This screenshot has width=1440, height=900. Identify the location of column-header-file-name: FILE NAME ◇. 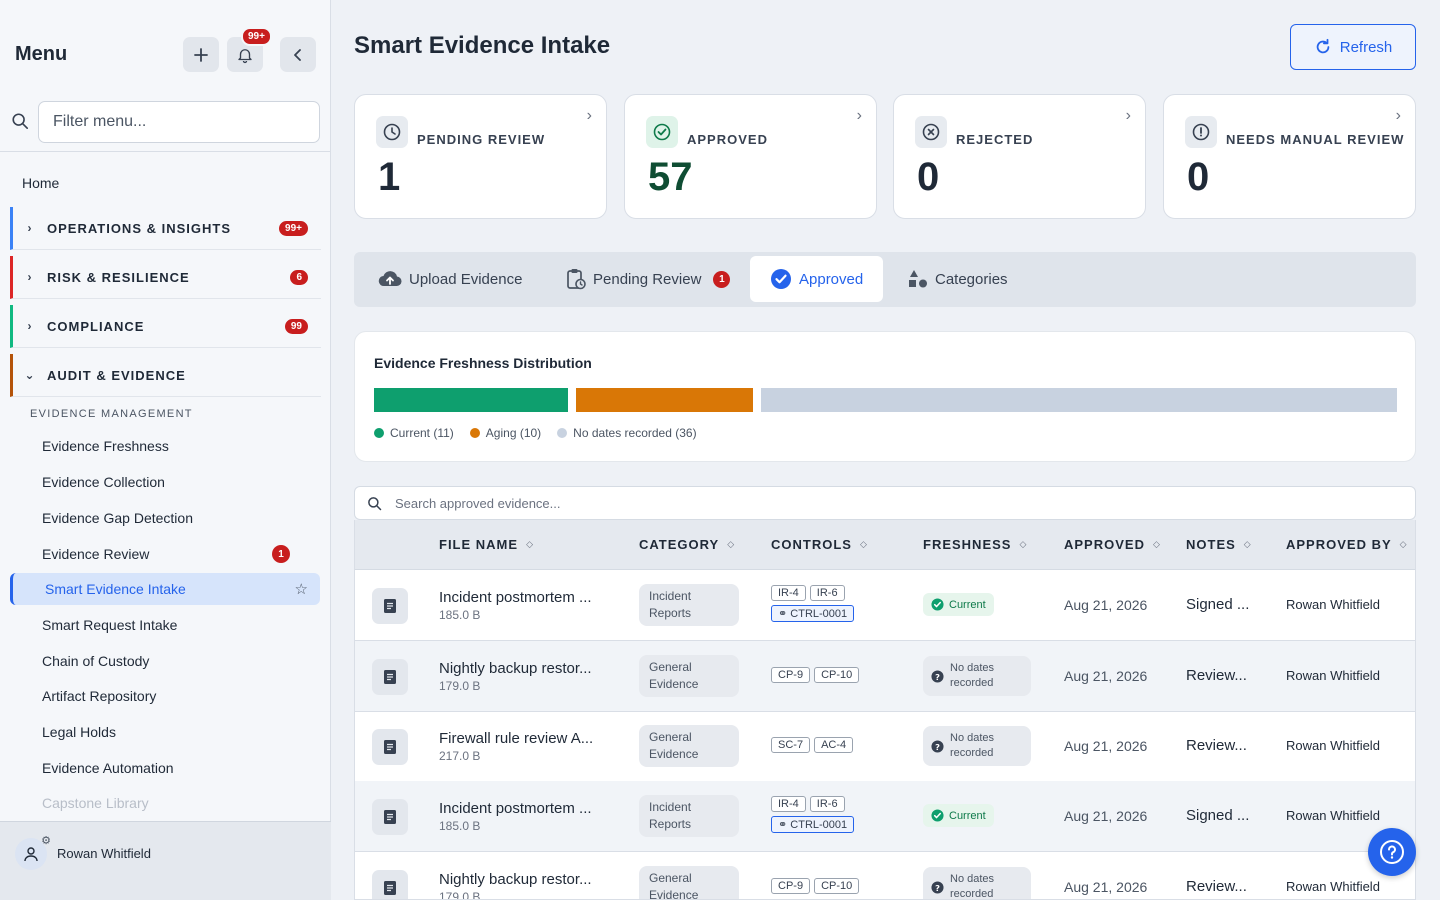
(486, 544).